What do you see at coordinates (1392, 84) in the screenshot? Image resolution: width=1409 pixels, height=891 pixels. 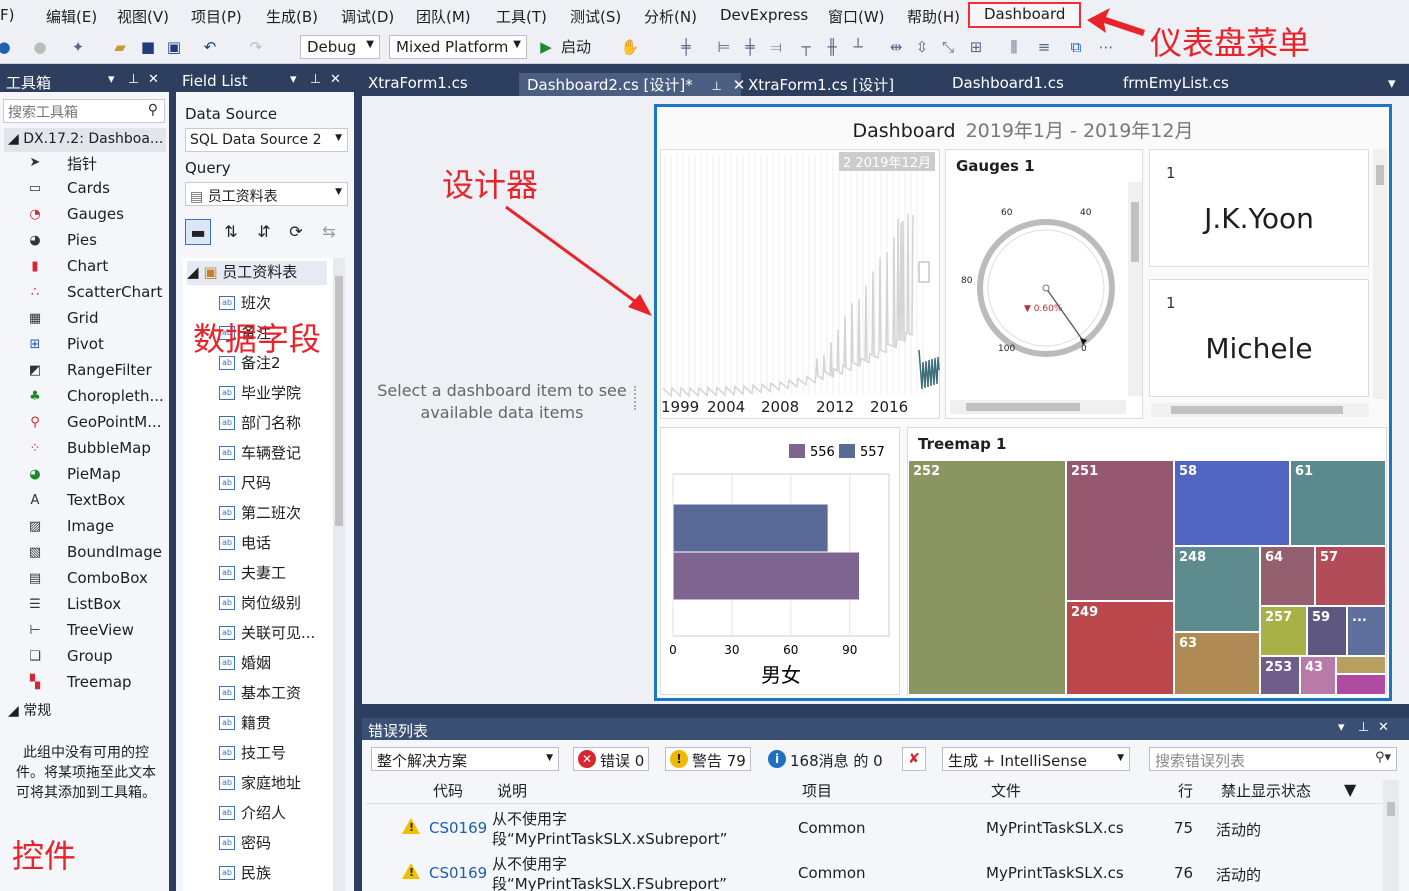 I see `tab-overflow-icon: ▾` at bounding box center [1392, 84].